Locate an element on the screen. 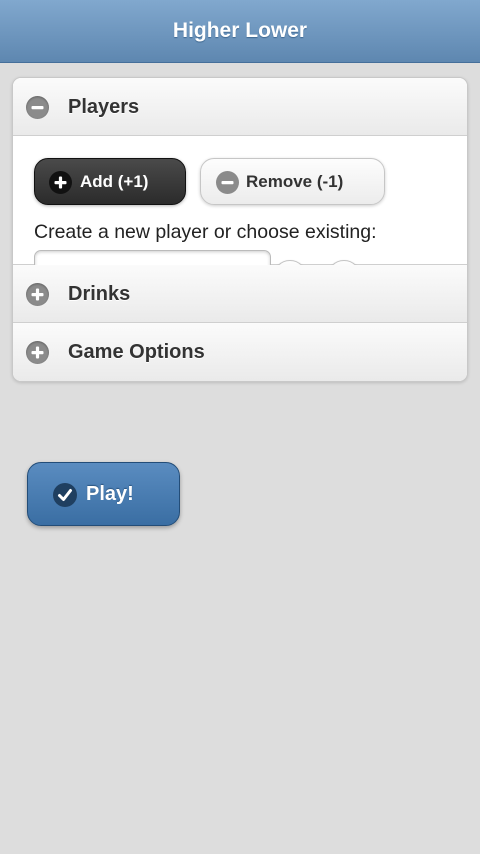  play-button: Play! is located at coordinates (103, 494).